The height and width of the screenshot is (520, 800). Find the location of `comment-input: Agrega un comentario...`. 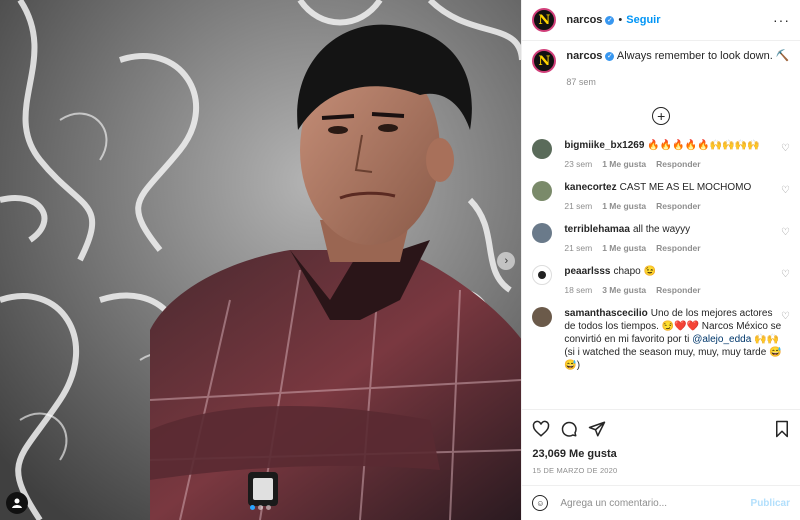

comment-input: Agrega un comentario... is located at coordinates (613, 503).